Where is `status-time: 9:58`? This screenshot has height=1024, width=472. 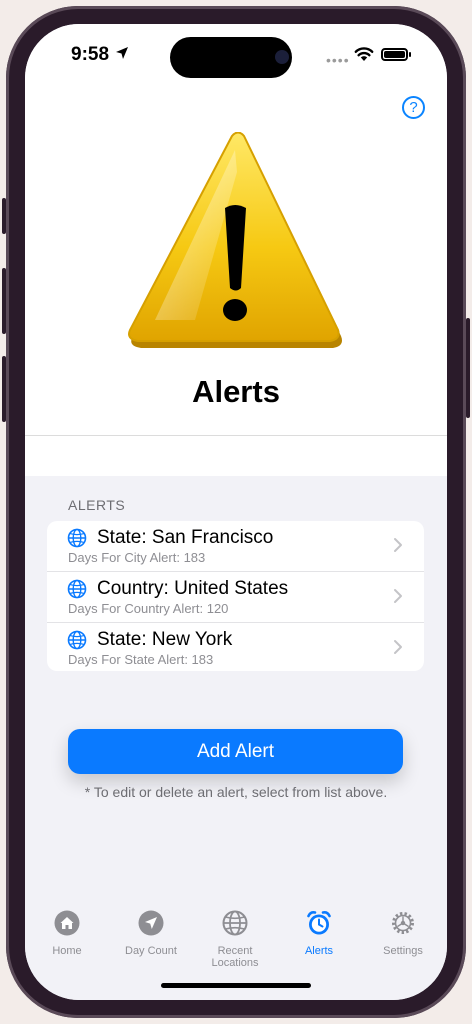
status-time: 9:58 is located at coordinates (90, 54).